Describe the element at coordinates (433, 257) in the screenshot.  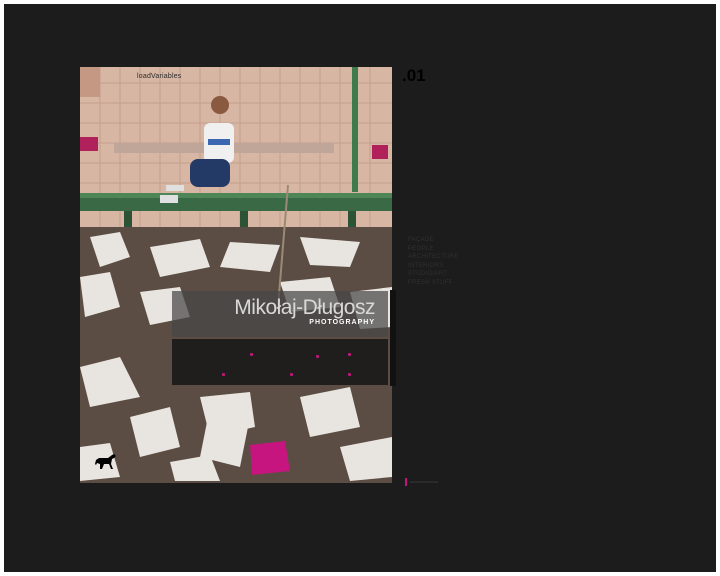
I see `nav-item-architecture: ARCHITECTURE` at that location.